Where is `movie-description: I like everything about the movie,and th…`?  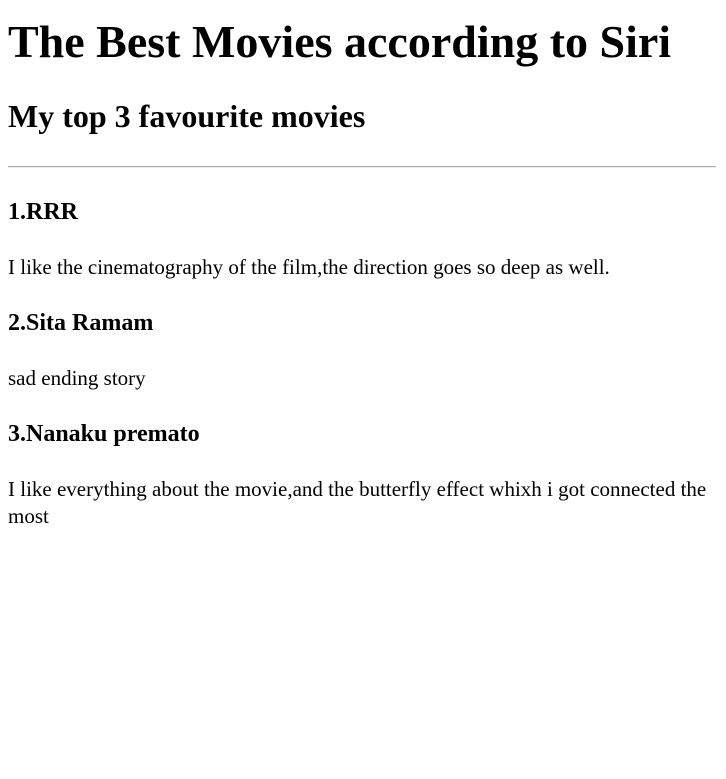
movie-description: I like everything about the movie,and th… is located at coordinates (357, 502).